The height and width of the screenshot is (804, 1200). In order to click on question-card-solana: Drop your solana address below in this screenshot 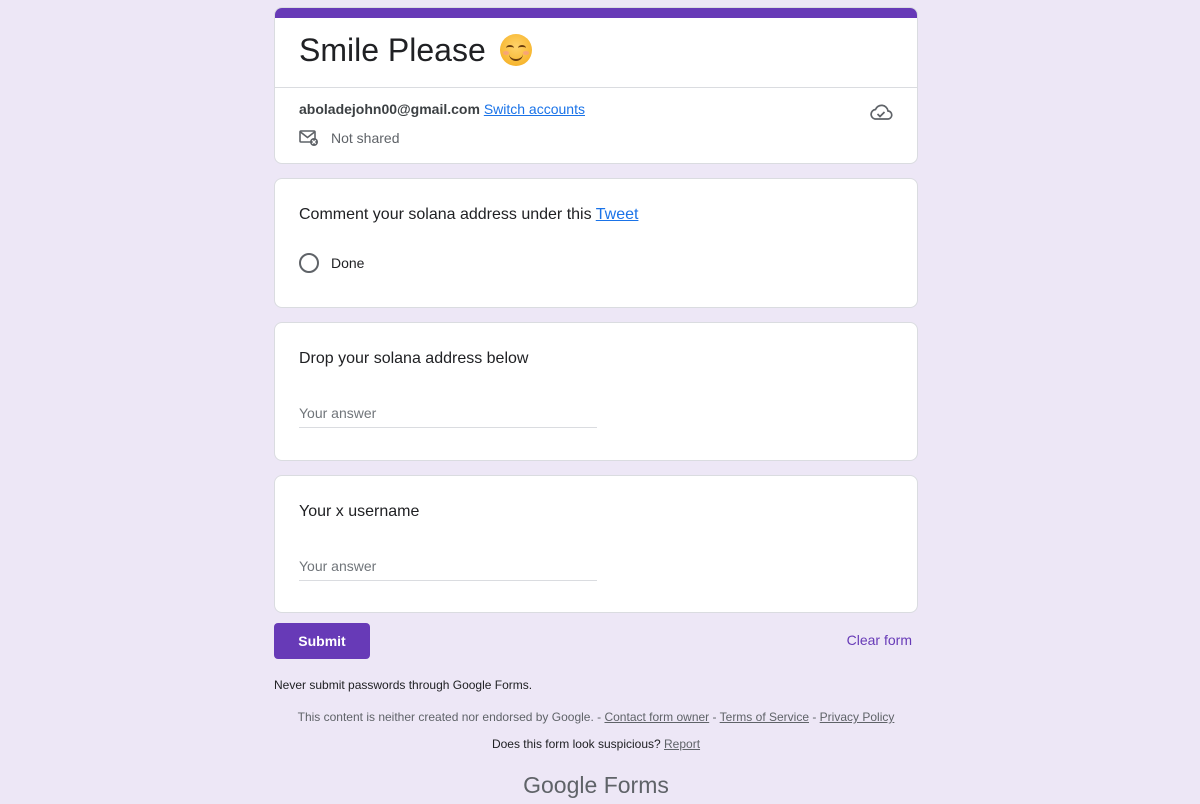, I will do `click(596, 391)`.